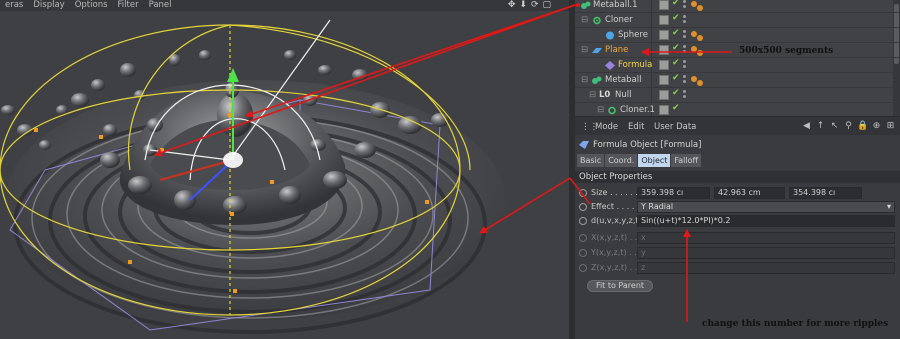 Image resolution: width=900 pixels, height=339 pixels. I want to click on z-function-label: Z(x,y,z,t) . . ., so click(617, 267).